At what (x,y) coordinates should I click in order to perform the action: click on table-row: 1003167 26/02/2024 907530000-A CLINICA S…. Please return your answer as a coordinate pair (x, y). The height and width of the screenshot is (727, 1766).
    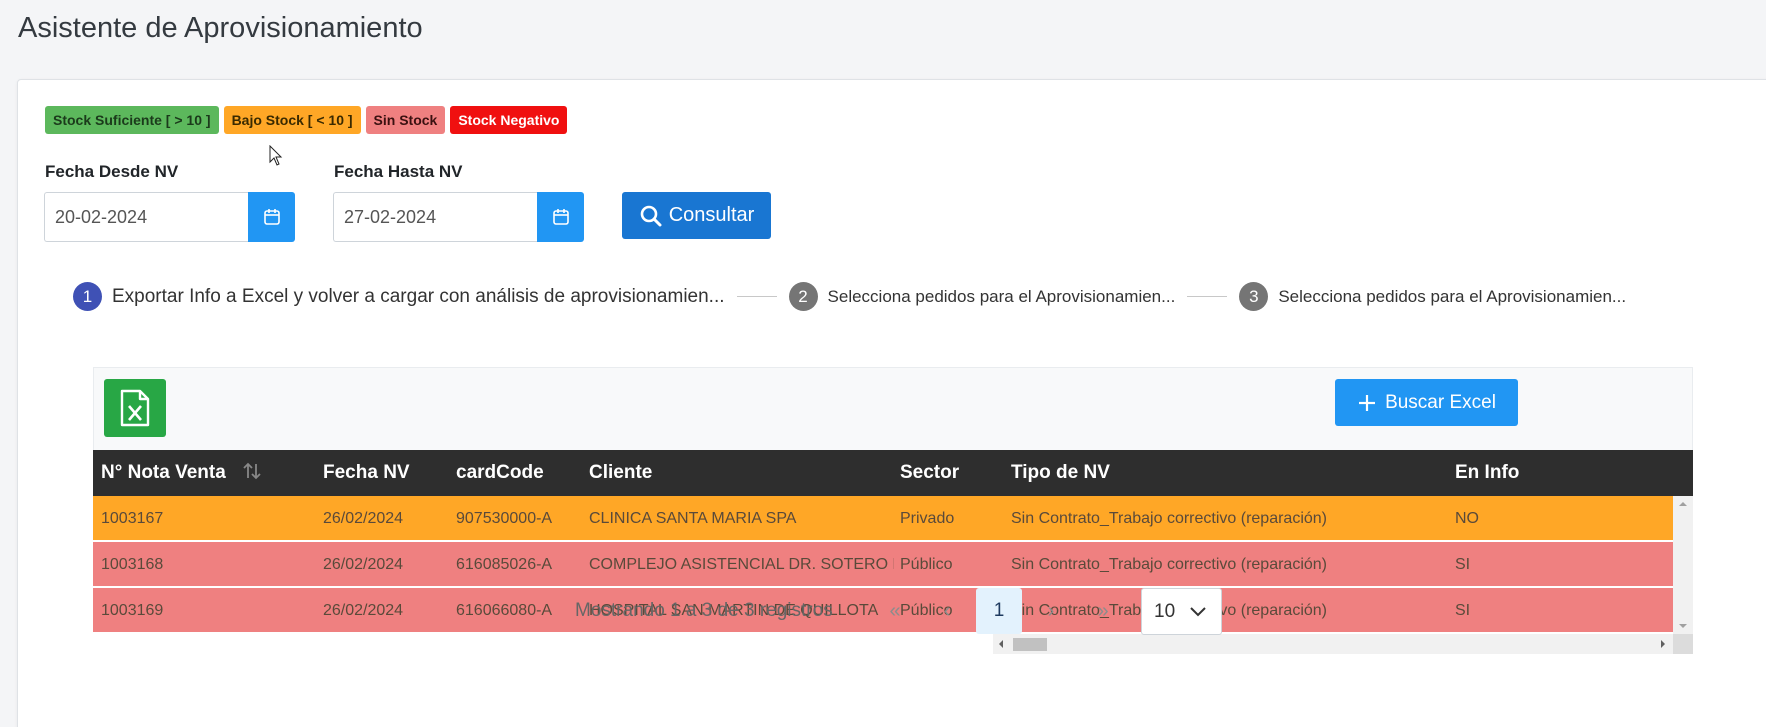
    Looking at the image, I should click on (883, 518).